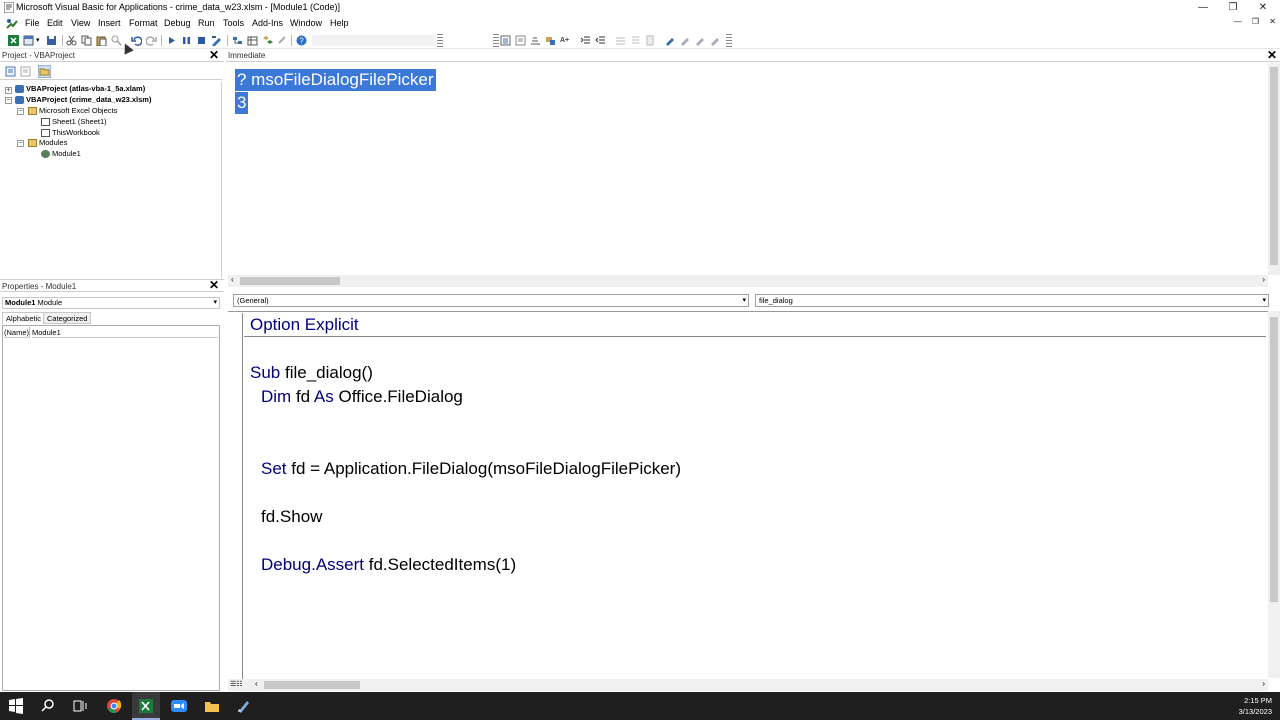  Describe the element at coordinates (233, 23) in the screenshot. I see `menu-tools: Tools` at that location.